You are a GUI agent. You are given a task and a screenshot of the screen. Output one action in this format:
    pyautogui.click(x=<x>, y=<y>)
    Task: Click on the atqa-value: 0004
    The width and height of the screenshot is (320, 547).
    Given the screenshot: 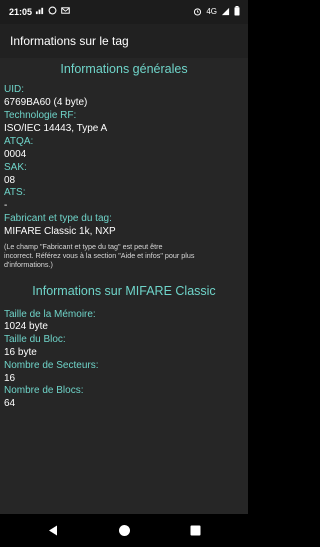 What is the action you would take?
    pyautogui.click(x=15, y=154)
    